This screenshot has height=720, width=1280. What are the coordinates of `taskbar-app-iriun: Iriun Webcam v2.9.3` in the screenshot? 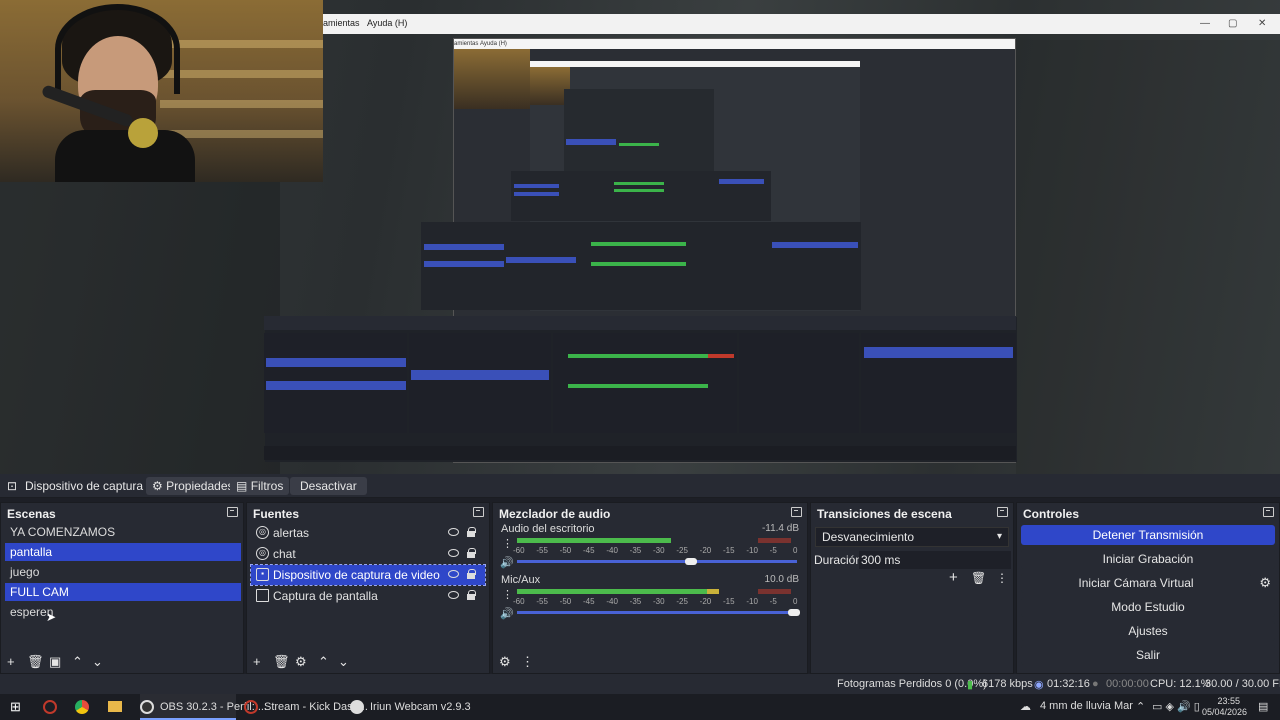 It's located at (410, 707).